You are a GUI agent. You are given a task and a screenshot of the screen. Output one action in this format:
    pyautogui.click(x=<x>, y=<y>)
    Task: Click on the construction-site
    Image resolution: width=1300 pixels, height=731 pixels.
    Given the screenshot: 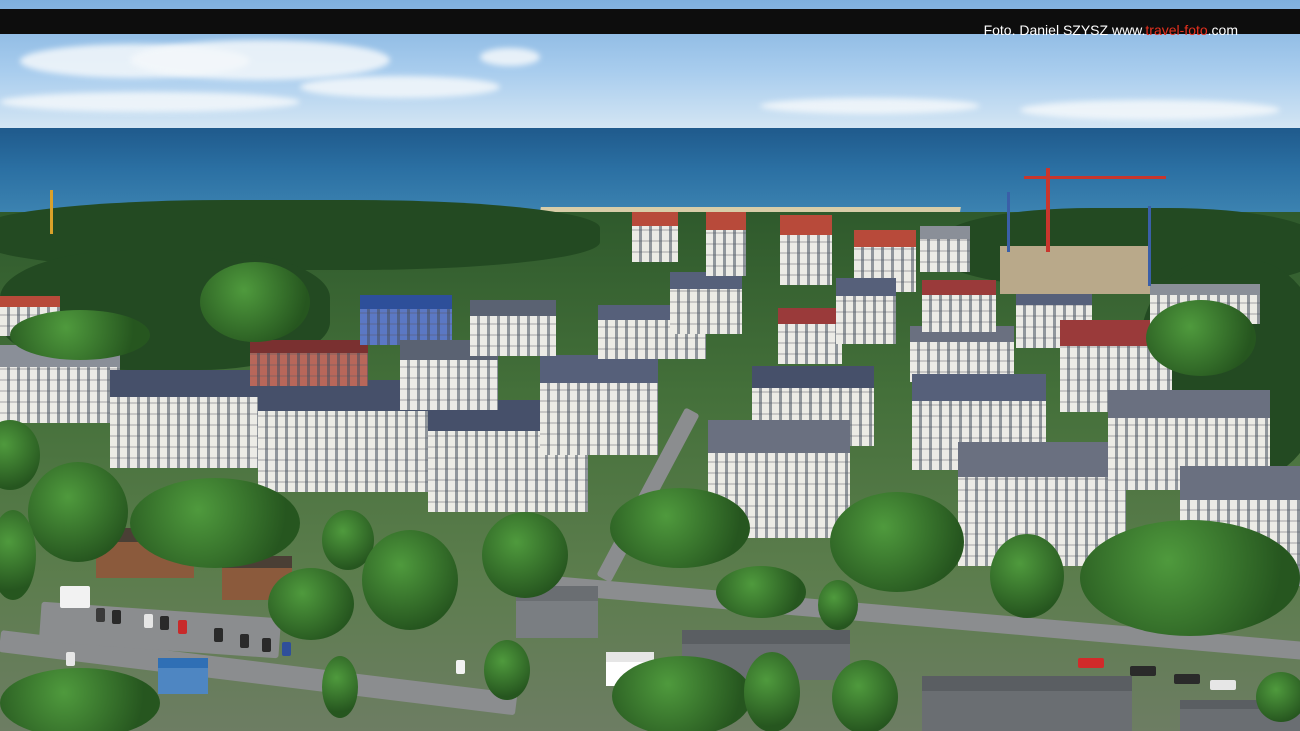 What is the action you would take?
    pyautogui.click(x=1075, y=270)
    